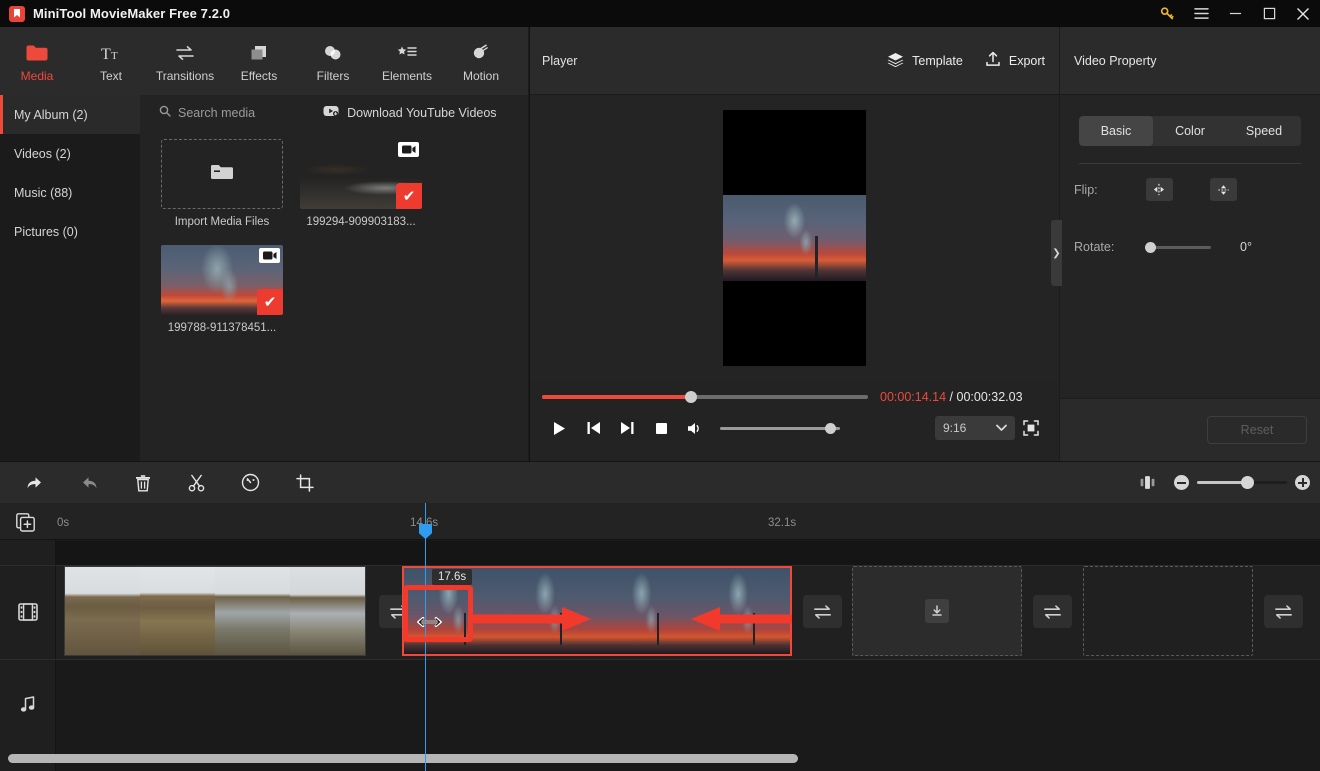  I want to click on aspect-ratio-select: 9:16, so click(975, 428).